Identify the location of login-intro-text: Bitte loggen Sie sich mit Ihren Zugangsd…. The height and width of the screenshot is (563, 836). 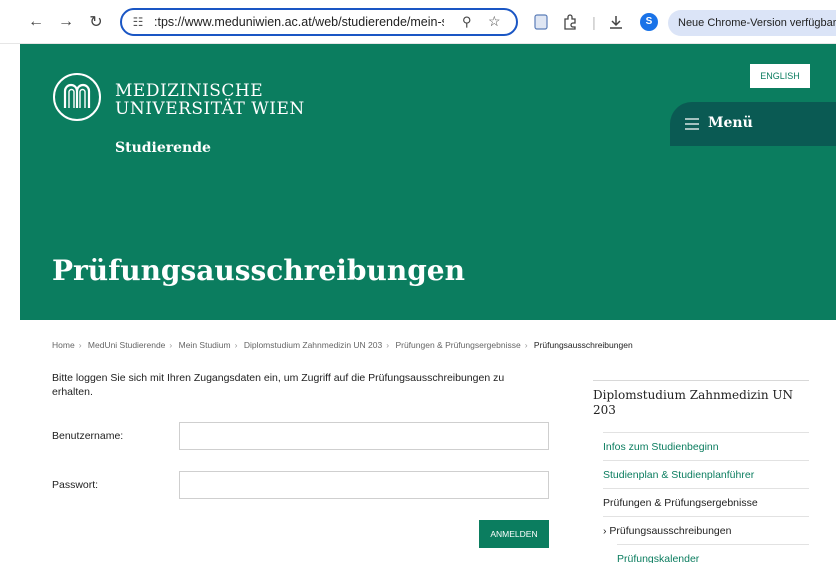
(278, 385).